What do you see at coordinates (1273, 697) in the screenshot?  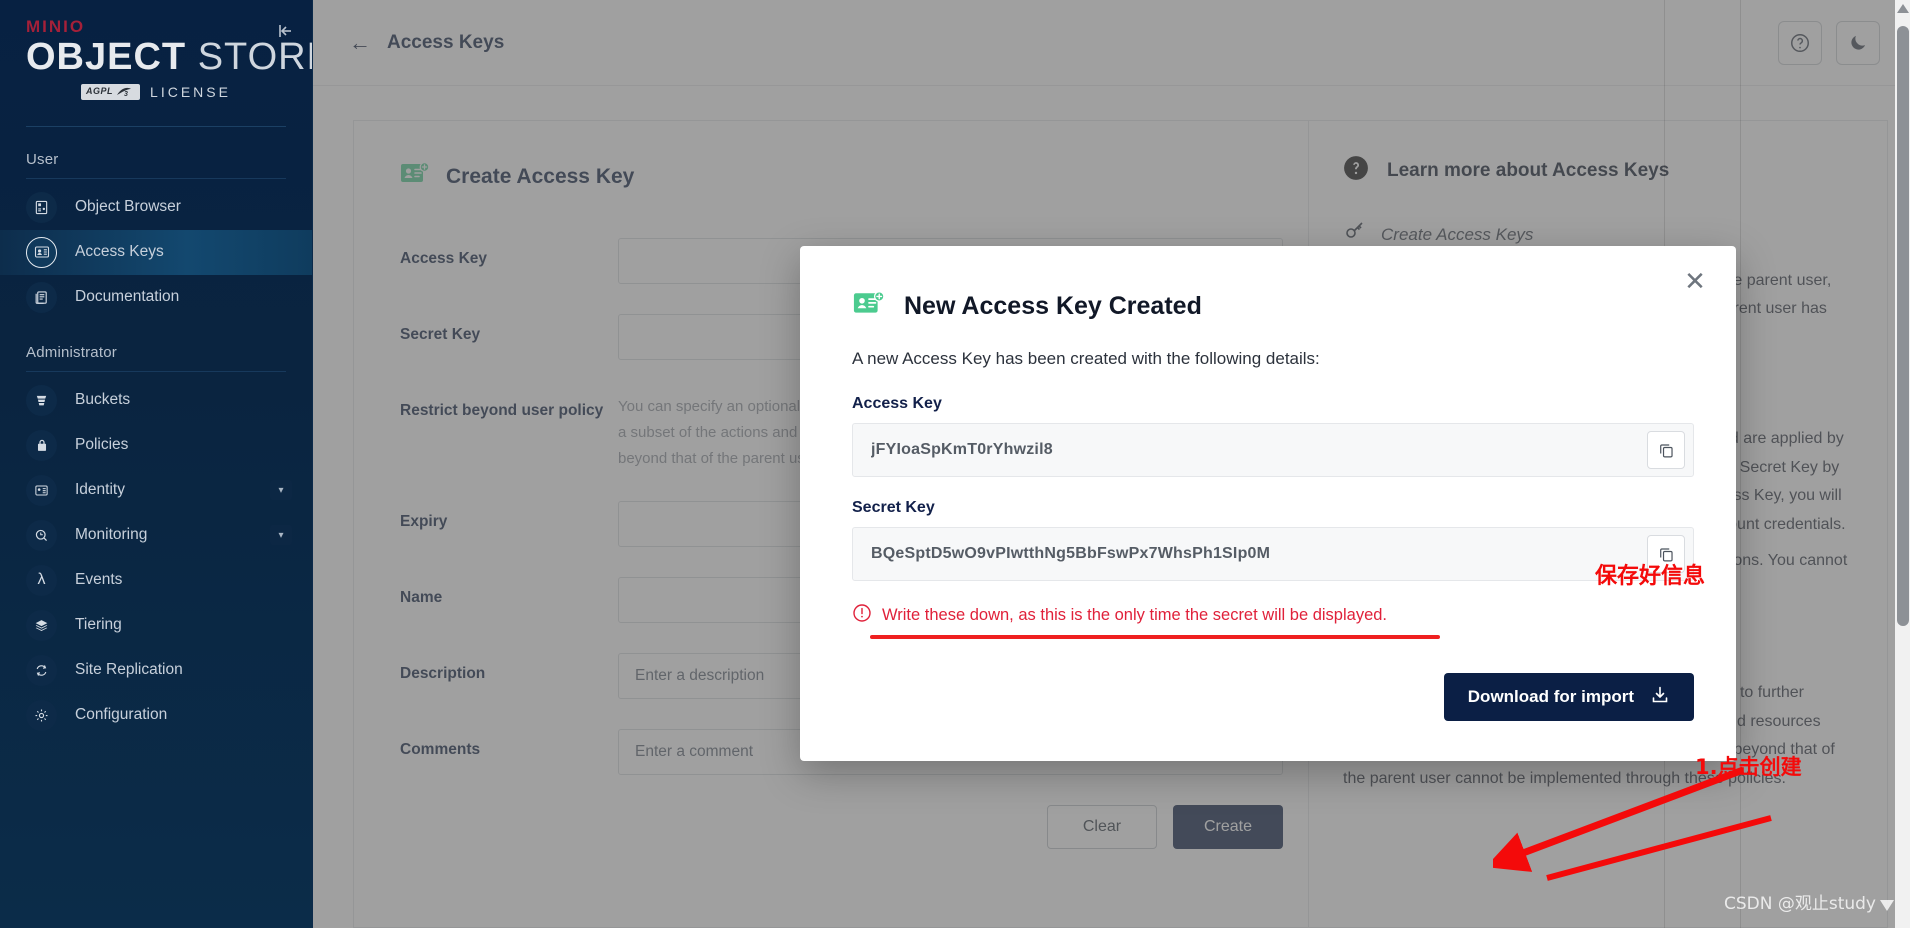 I see `modal-actions: Download for import` at bounding box center [1273, 697].